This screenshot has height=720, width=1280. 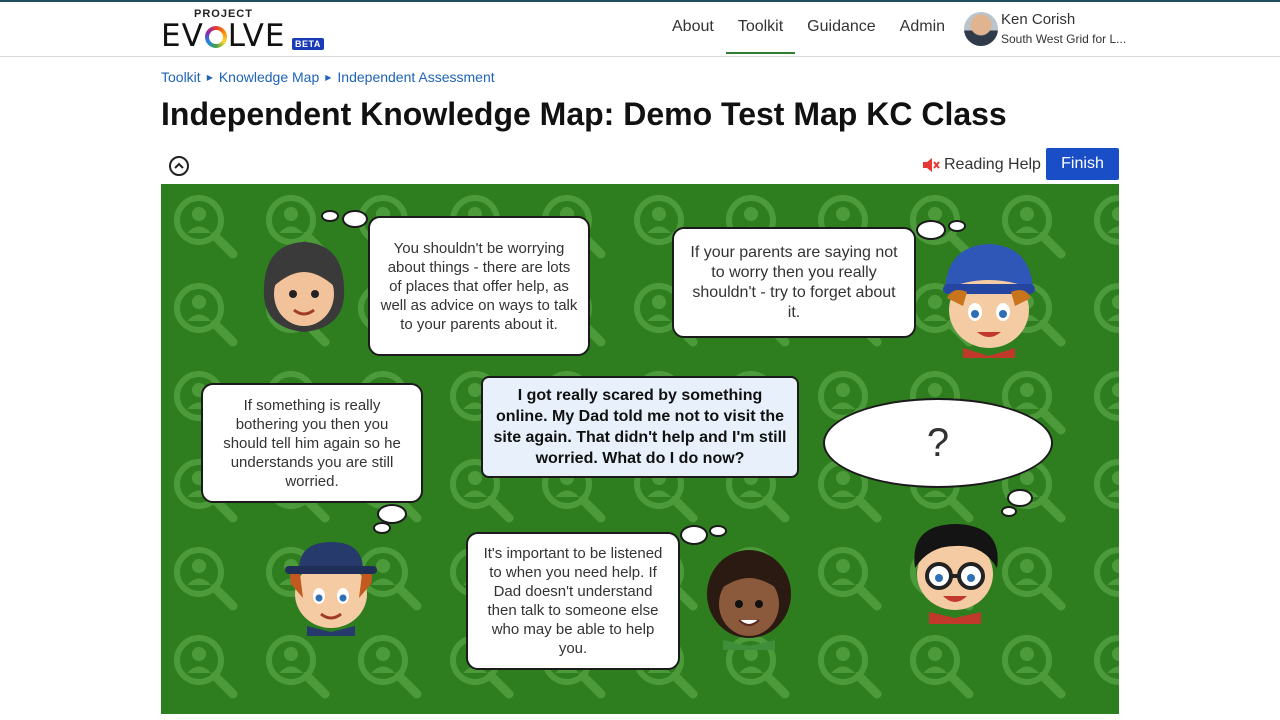 What do you see at coordinates (181, 77) in the screenshot?
I see `breadcrumb-toolkit: Toolkit` at bounding box center [181, 77].